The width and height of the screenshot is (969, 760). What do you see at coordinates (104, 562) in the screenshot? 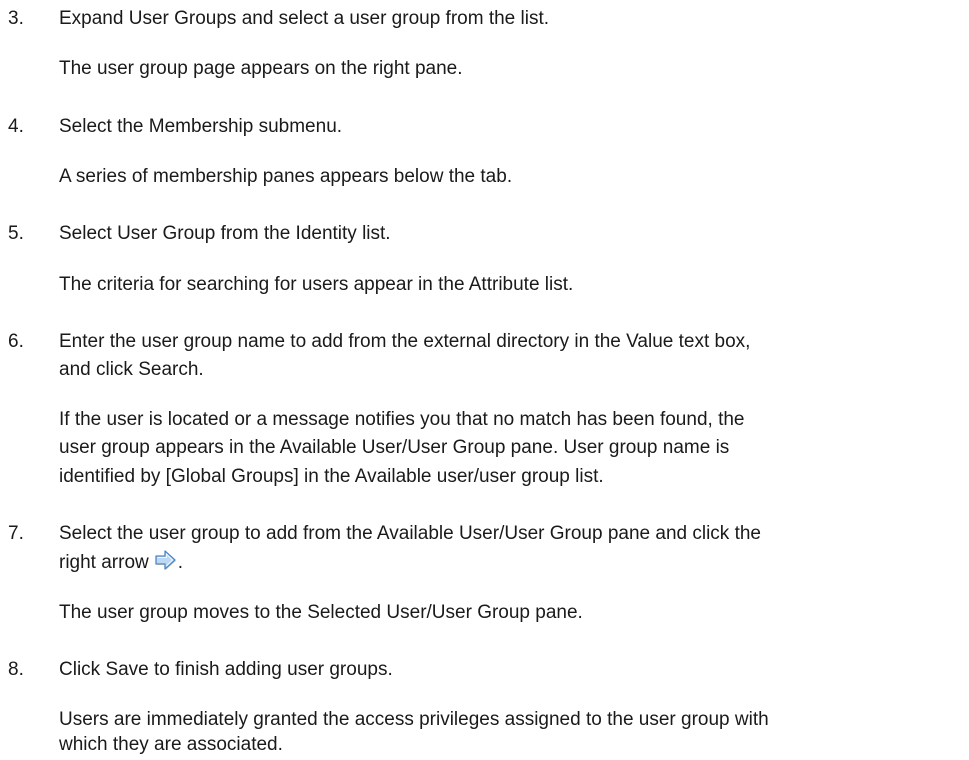
I see `right-arrow-label: right arrow` at bounding box center [104, 562].